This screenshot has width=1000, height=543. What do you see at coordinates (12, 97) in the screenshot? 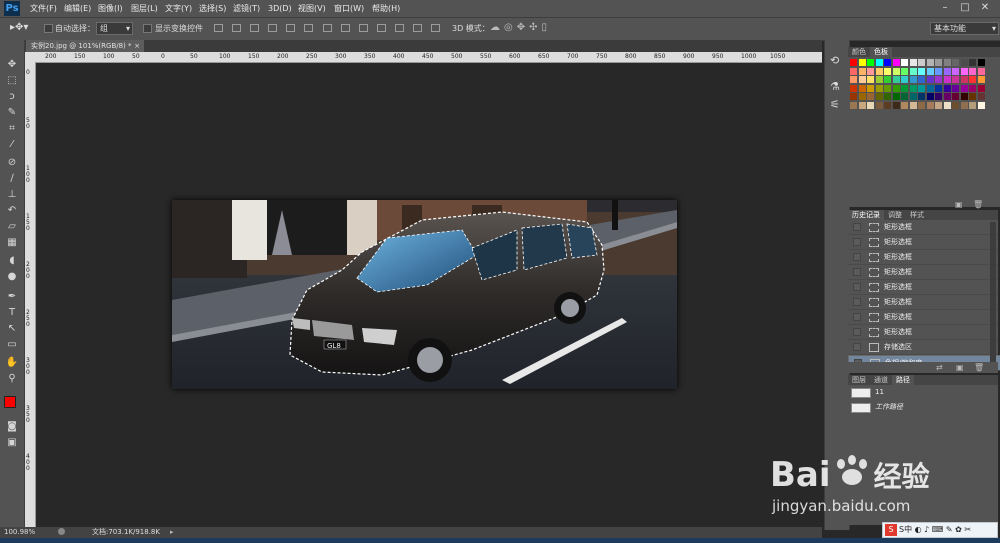
I see `lasso-tool-icon: ↄ` at bounding box center [12, 97].